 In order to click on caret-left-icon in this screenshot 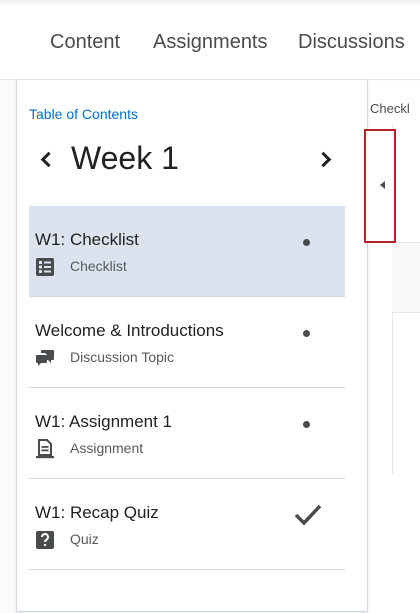, I will do `click(382, 185)`.